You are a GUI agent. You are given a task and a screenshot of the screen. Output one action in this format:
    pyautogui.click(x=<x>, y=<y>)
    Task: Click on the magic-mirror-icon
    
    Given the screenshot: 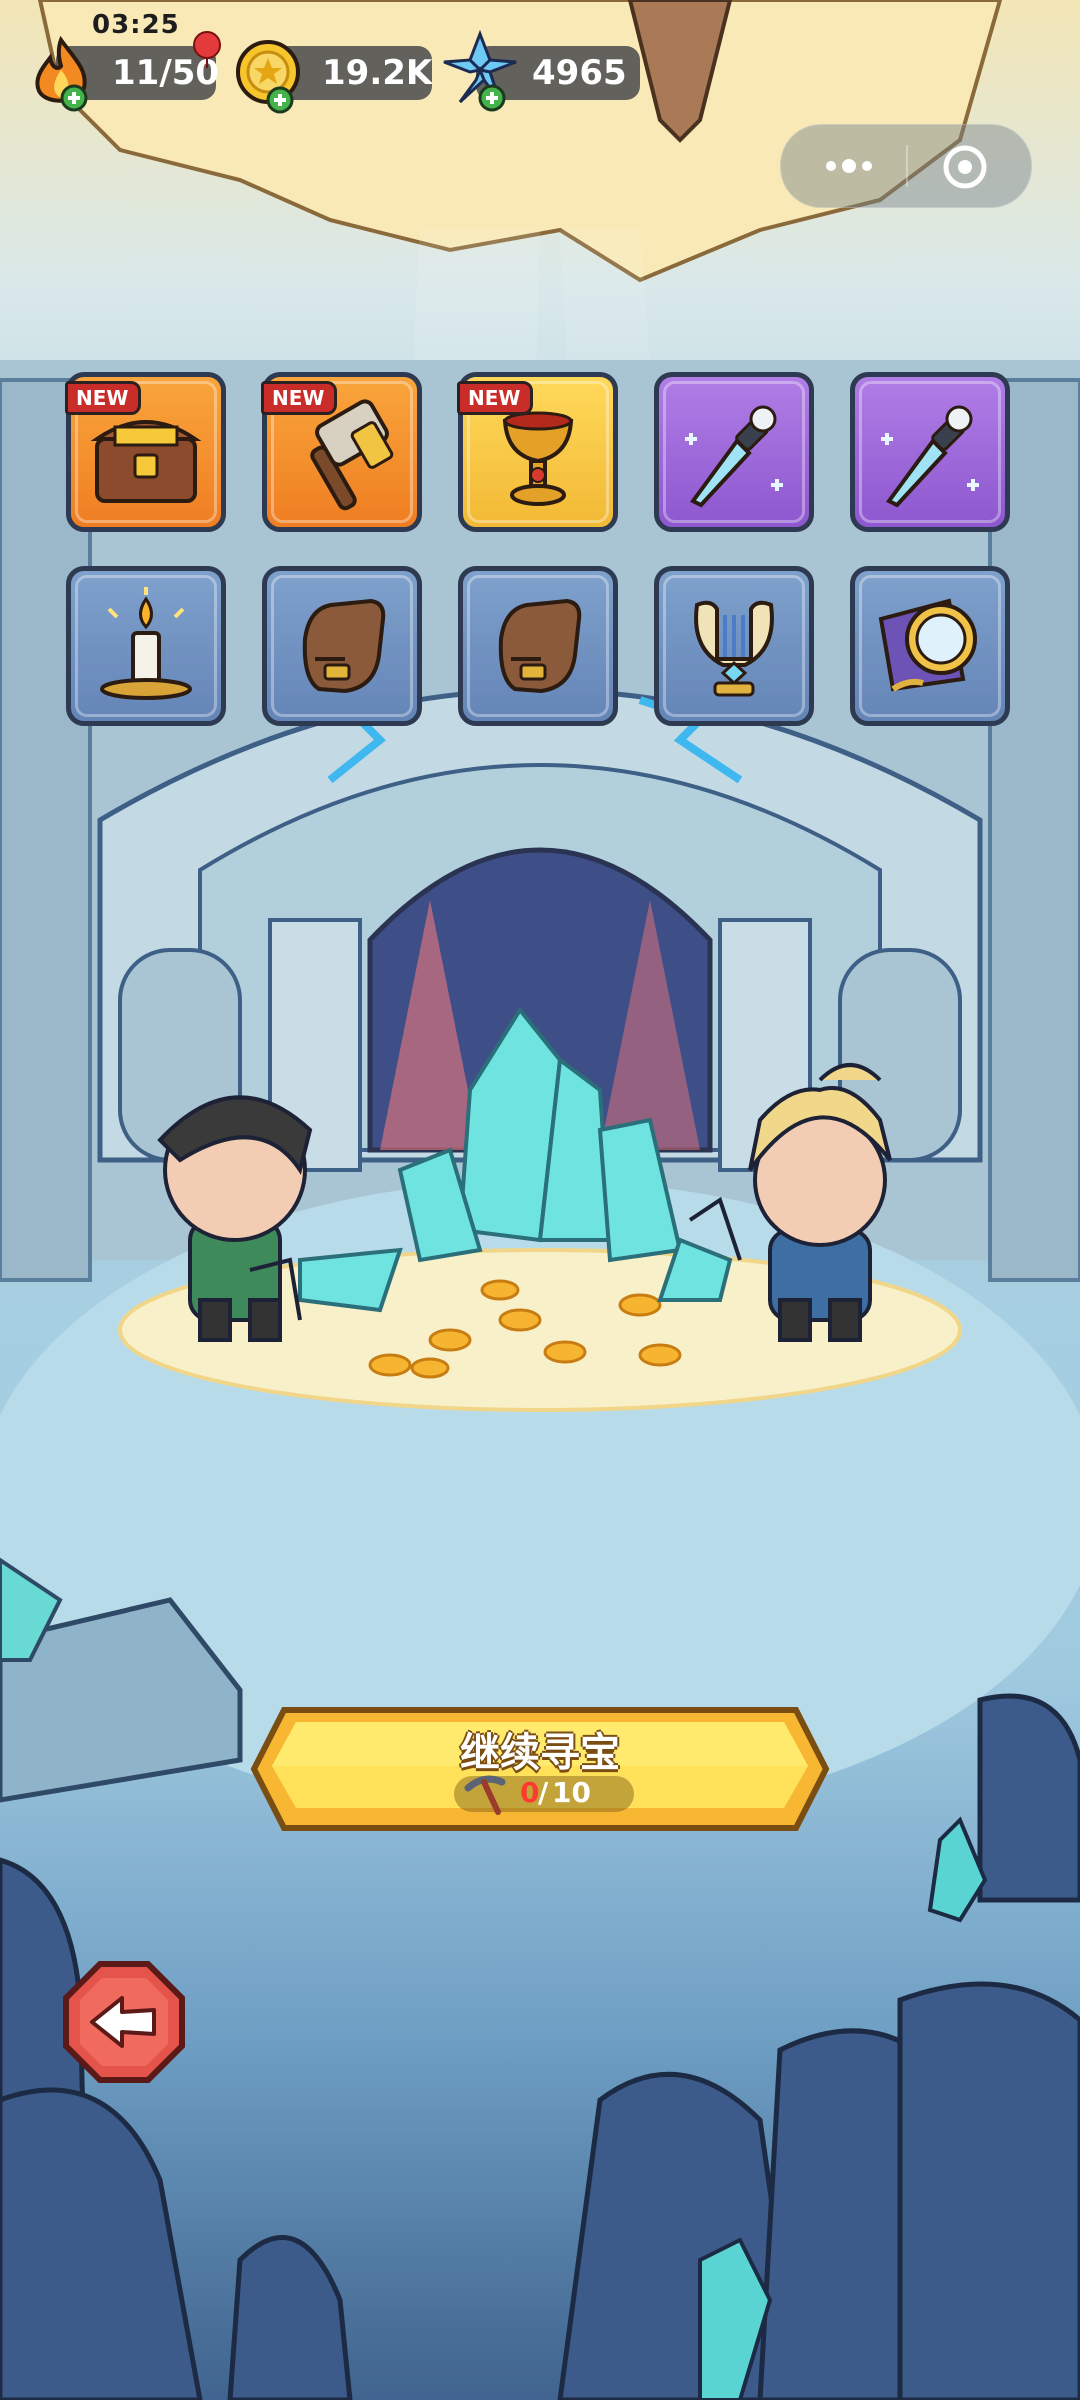 What is the action you would take?
    pyautogui.click(x=927, y=645)
    